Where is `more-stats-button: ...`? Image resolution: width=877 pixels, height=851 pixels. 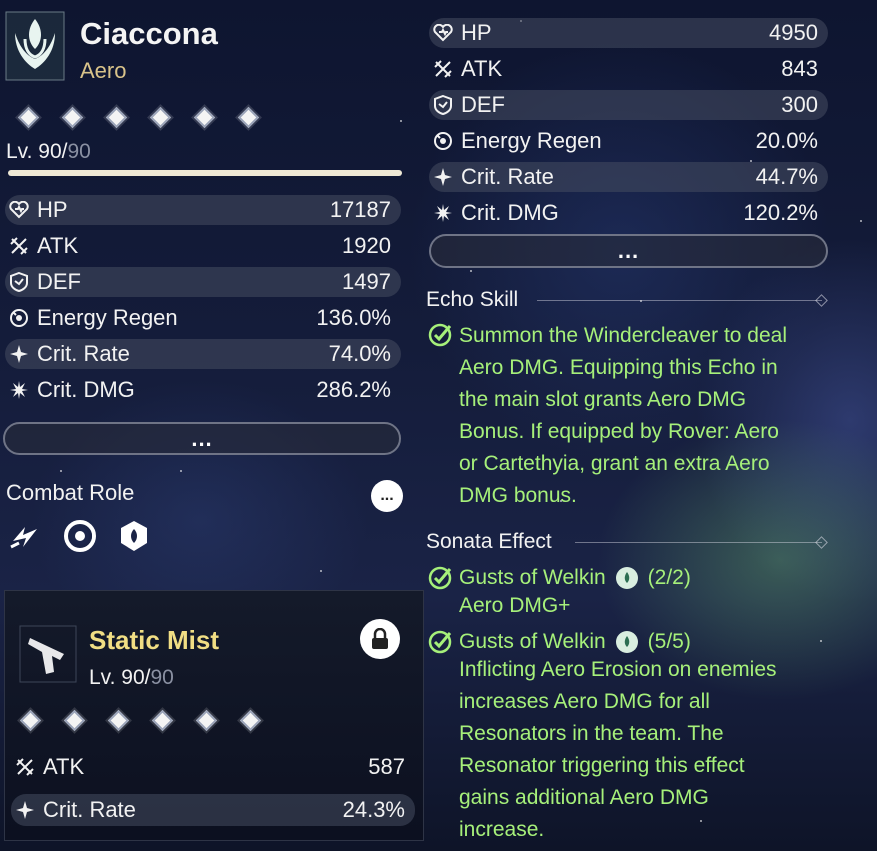
more-stats-button: ... is located at coordinates (202, 438).